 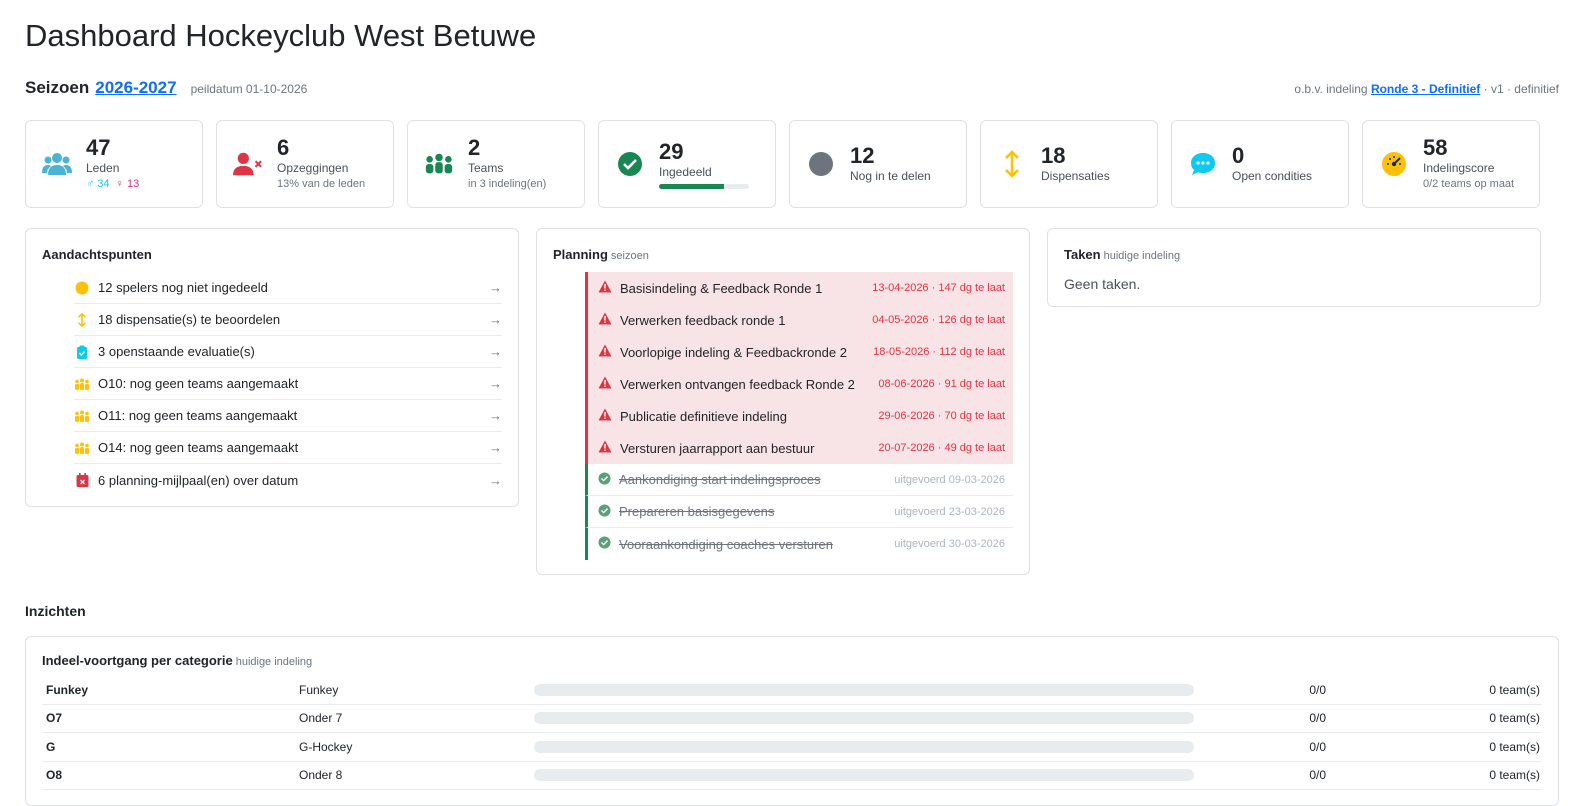 What do you see at coordinates (496, 164) in the screenshot?
I see `stat-card-teams: 2 Teams in 3 indeling(en)` at bounding box center [496, 164].